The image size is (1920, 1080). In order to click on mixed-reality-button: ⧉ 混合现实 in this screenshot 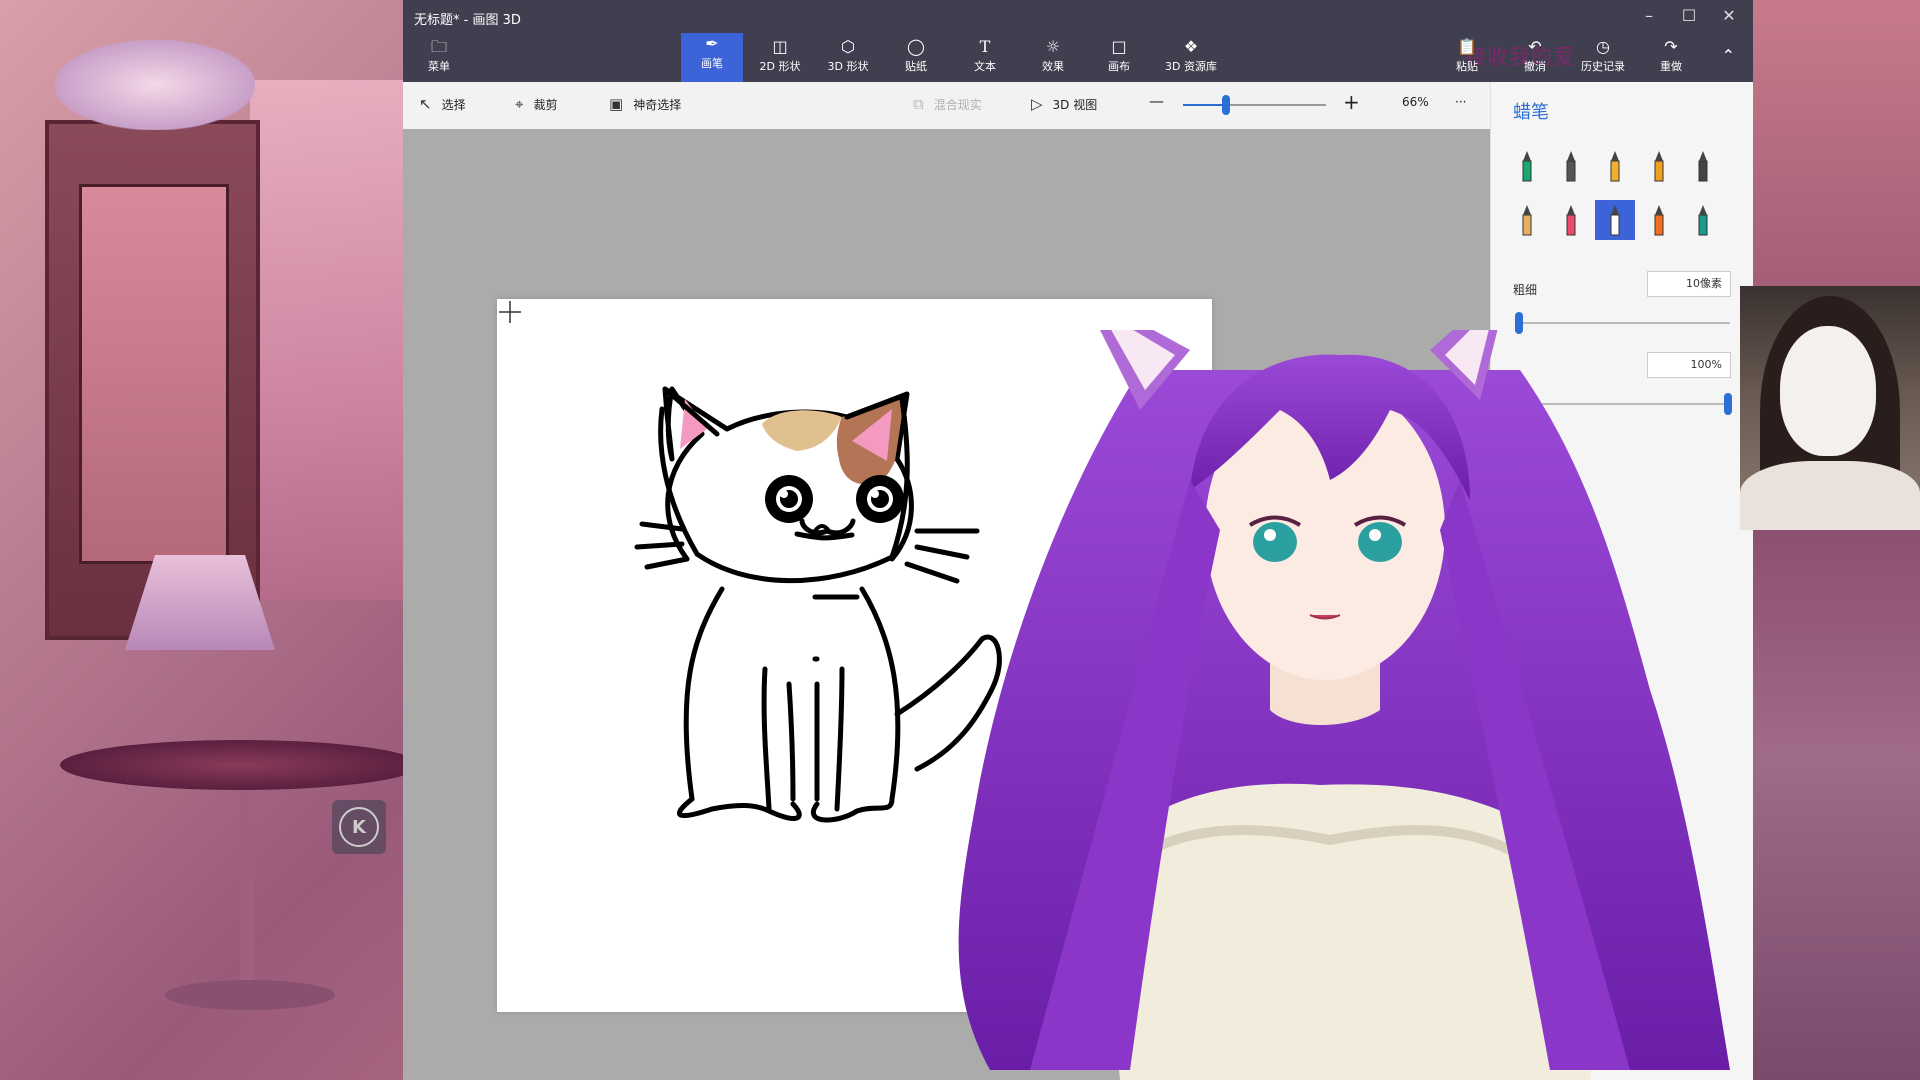, I will do `click(947, 104)`.